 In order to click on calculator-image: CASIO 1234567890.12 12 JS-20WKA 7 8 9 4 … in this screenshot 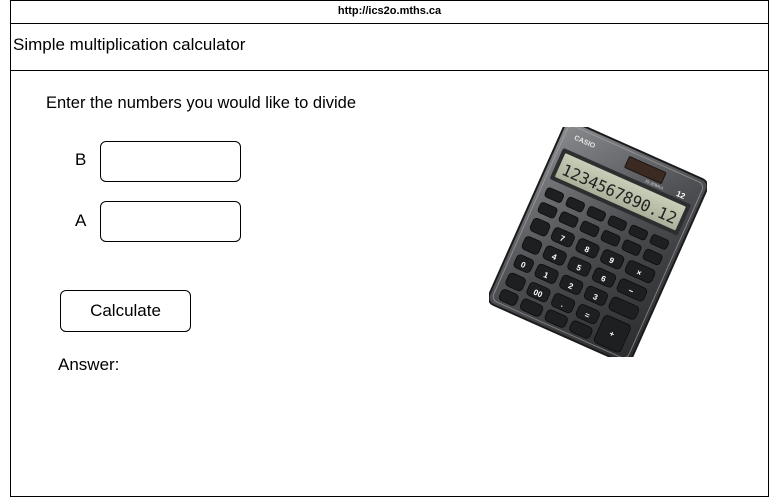, I will do `click(598, 242)`.